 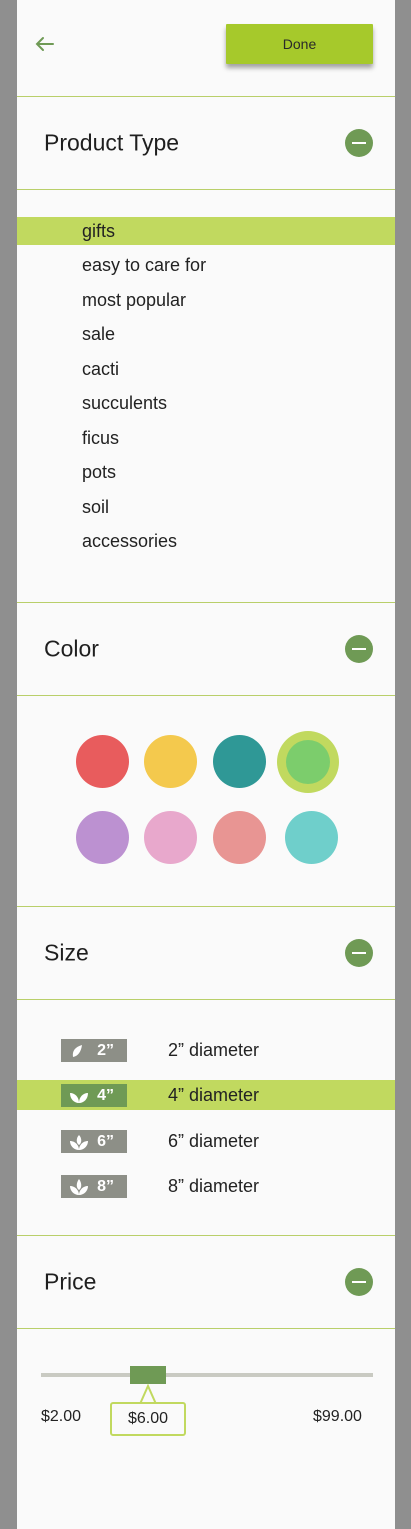 What do you see at coordinates (206, 143) in the screenshot?
I see `section-header-product-type: Product Type` at bounding box center [206, 143].